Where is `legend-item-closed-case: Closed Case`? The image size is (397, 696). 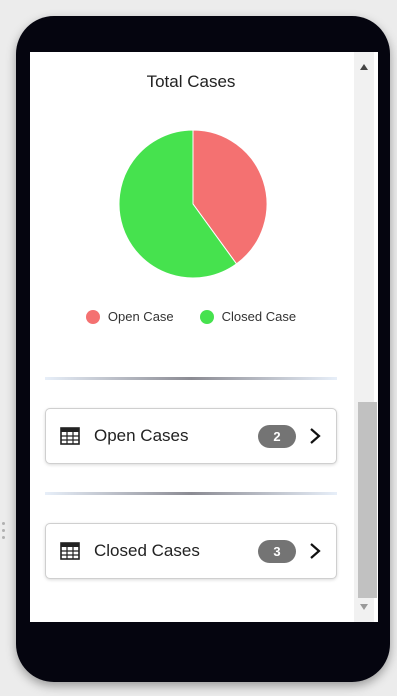
legend-item-closed-case: Closed Case is located at coordinates (248, 316).